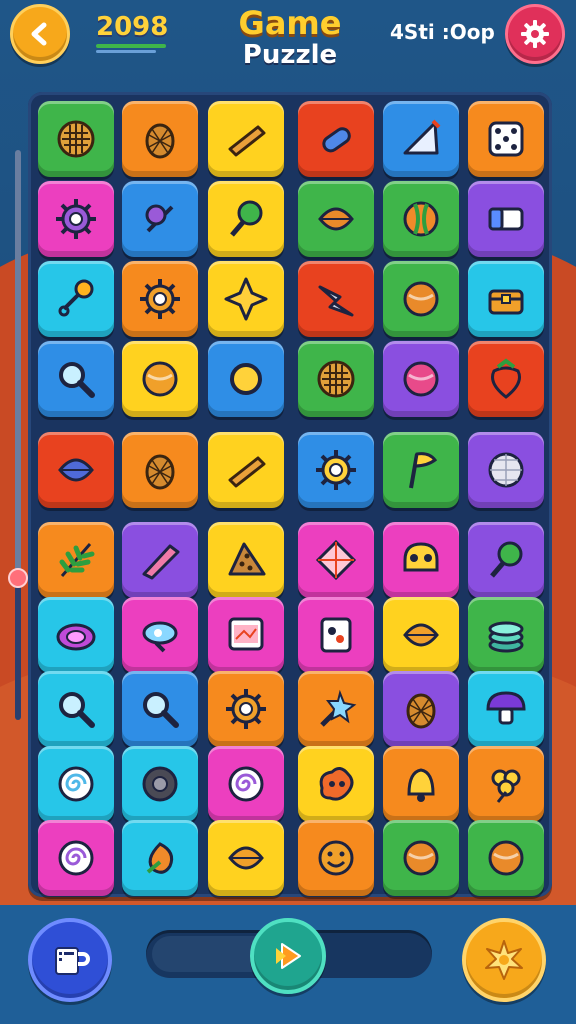  Describe the element at coordinates (288, 956) in the screenshot. I see `play-button` at that location.